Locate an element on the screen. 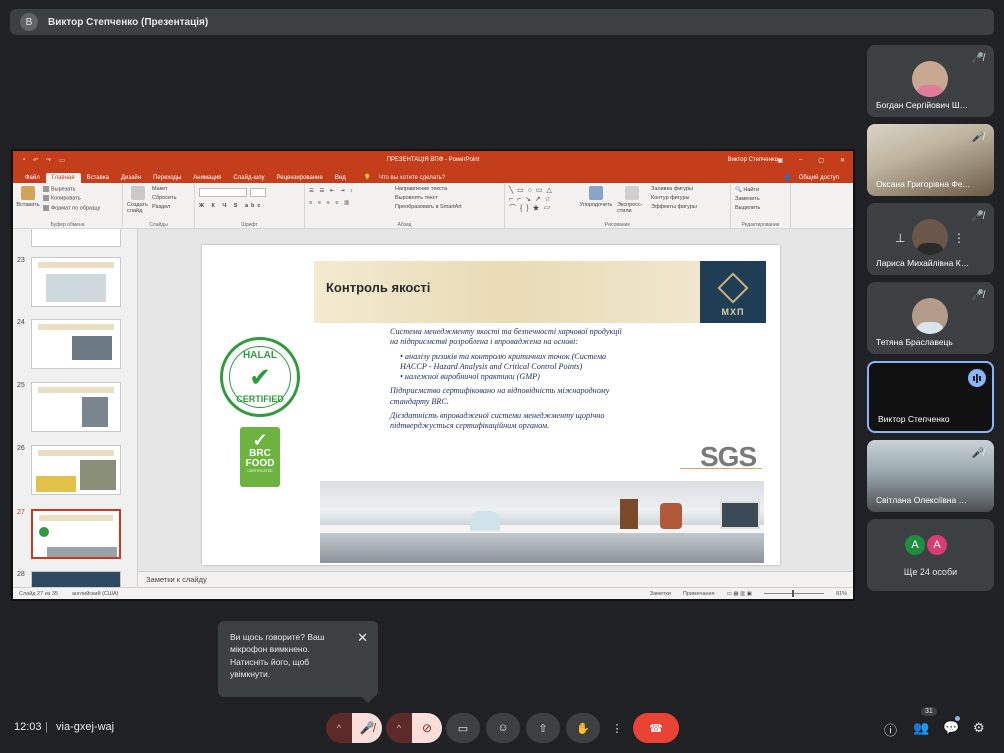 The height and width of the screenshot is (753, 1004). meeting-code: via-gxej-waj is located at coordinates (85, 727).